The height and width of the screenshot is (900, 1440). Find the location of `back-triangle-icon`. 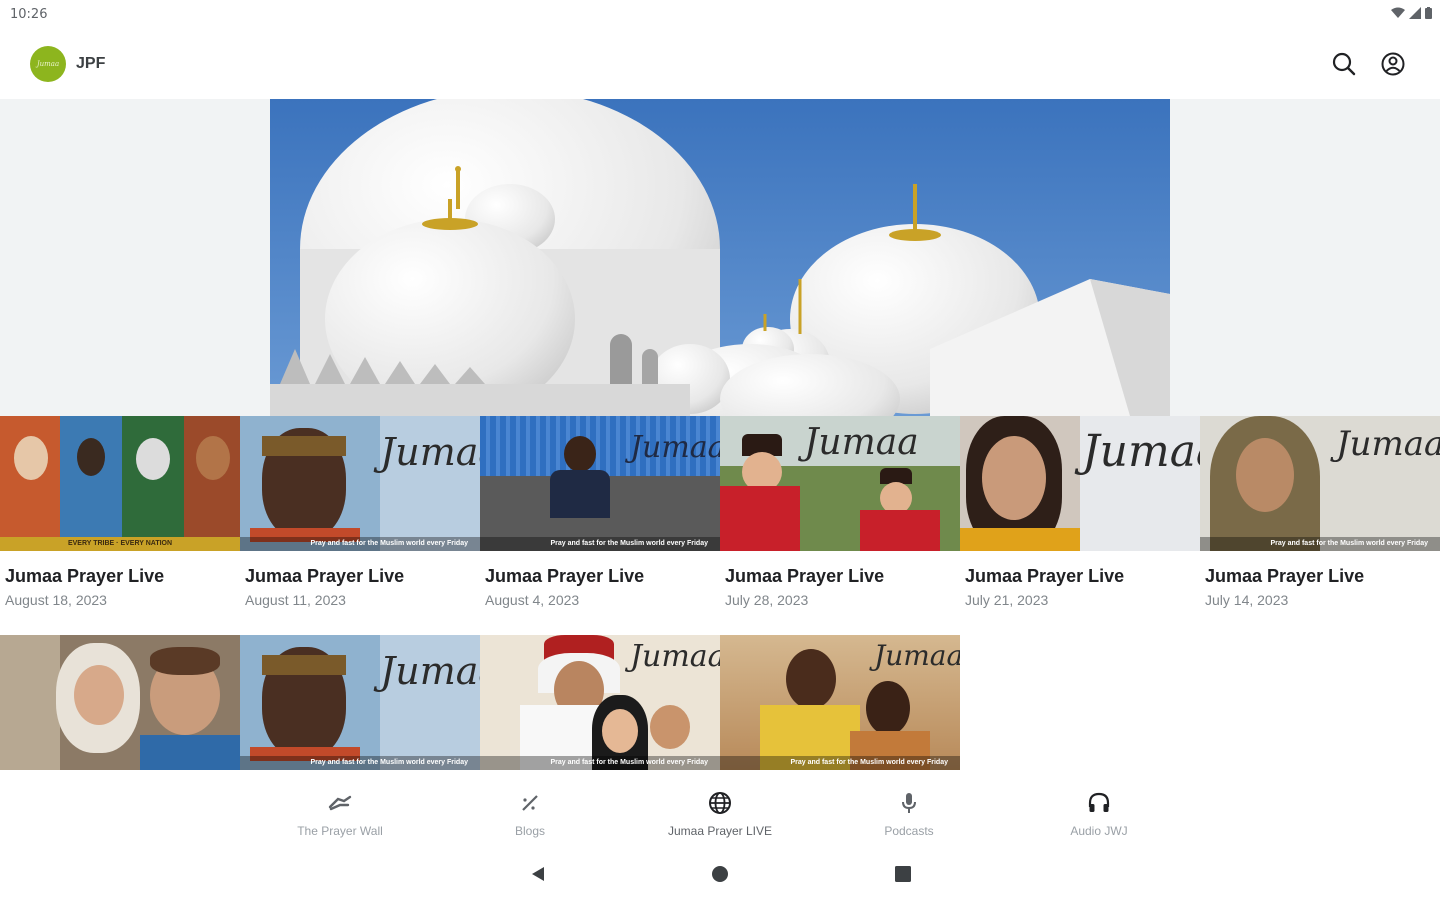

back-triangle-icon is located at coordinates (538, 874).